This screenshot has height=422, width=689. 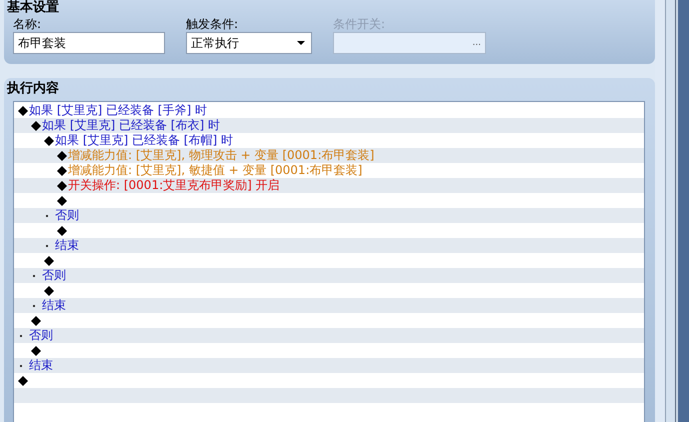 I want to click on trigger-dropdown: 正常执行, so click(x=249, y=43).